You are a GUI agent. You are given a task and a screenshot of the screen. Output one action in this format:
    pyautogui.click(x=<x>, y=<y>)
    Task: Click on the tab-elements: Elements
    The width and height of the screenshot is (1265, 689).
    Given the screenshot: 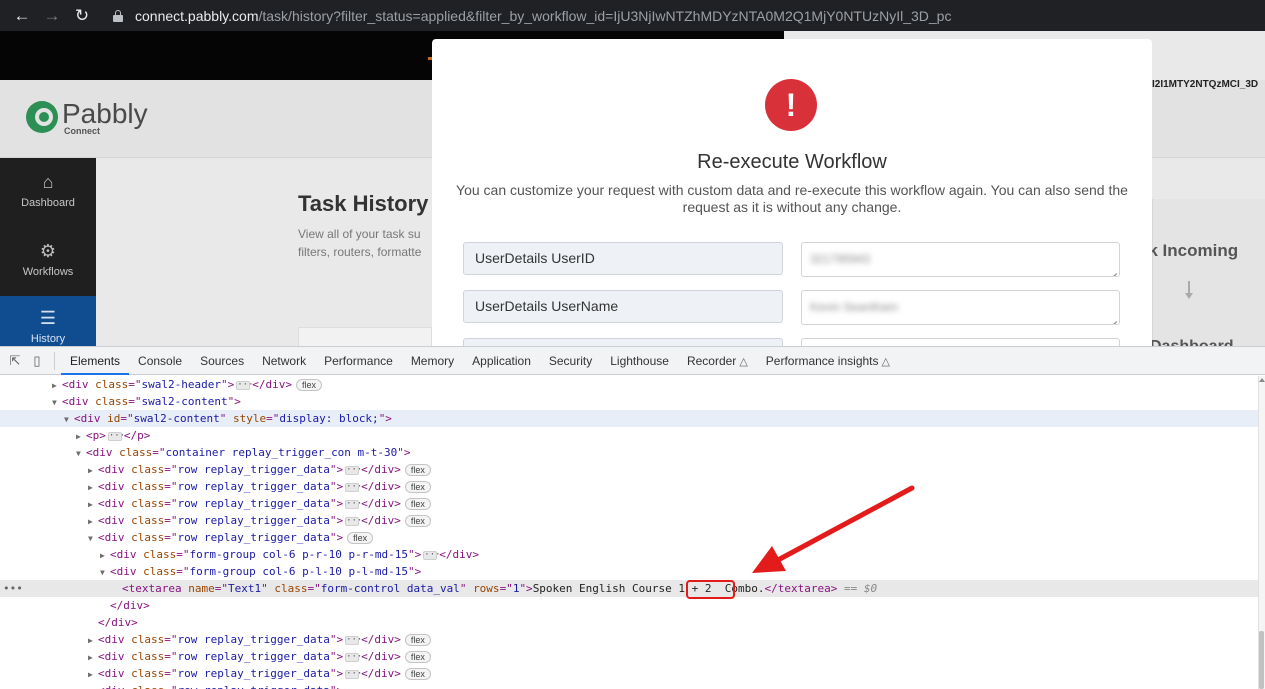 What is the action you would take?
    pyautogui.click(x=95, y=361)
    